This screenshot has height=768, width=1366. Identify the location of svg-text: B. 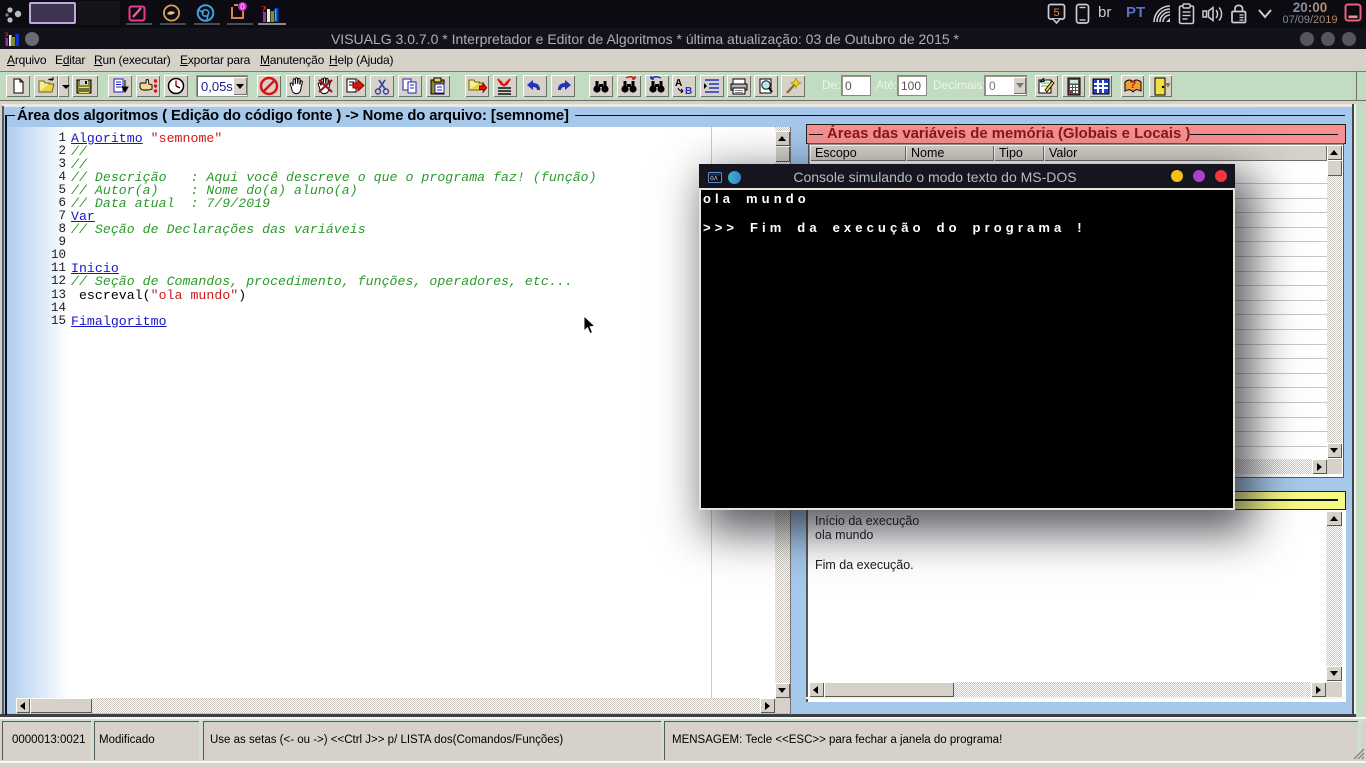
(688, 91).